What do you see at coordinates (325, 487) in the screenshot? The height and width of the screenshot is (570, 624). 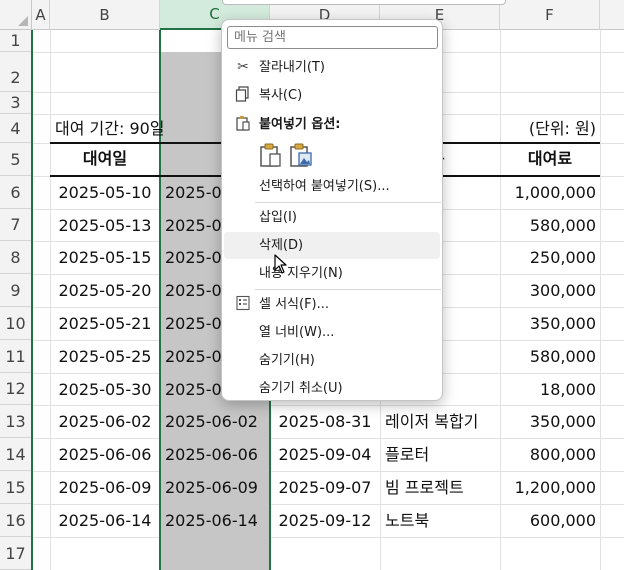 I see `cell-return-date: 2025-09-07` at bounding box center [325, 487].